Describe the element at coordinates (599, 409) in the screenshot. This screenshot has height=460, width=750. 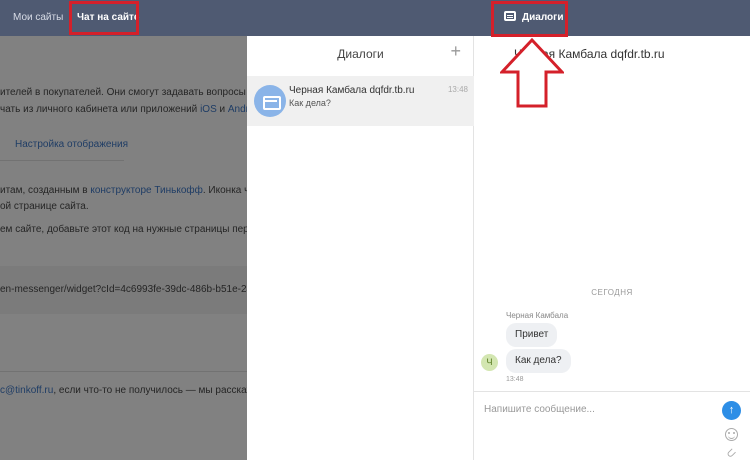
I see `message-input` at that location.